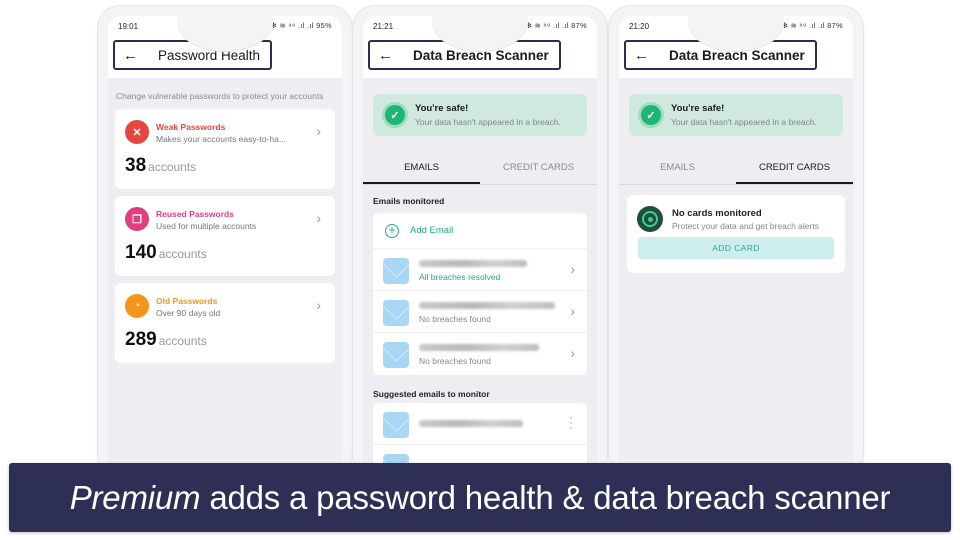 The height and width of the screenshot is (540, 960). What do you see at coordinates (745, 226) in the screenshot?
I see `no-cards-subtitle: Protect your data and get breach alerts` at bounding box center [745, 226].